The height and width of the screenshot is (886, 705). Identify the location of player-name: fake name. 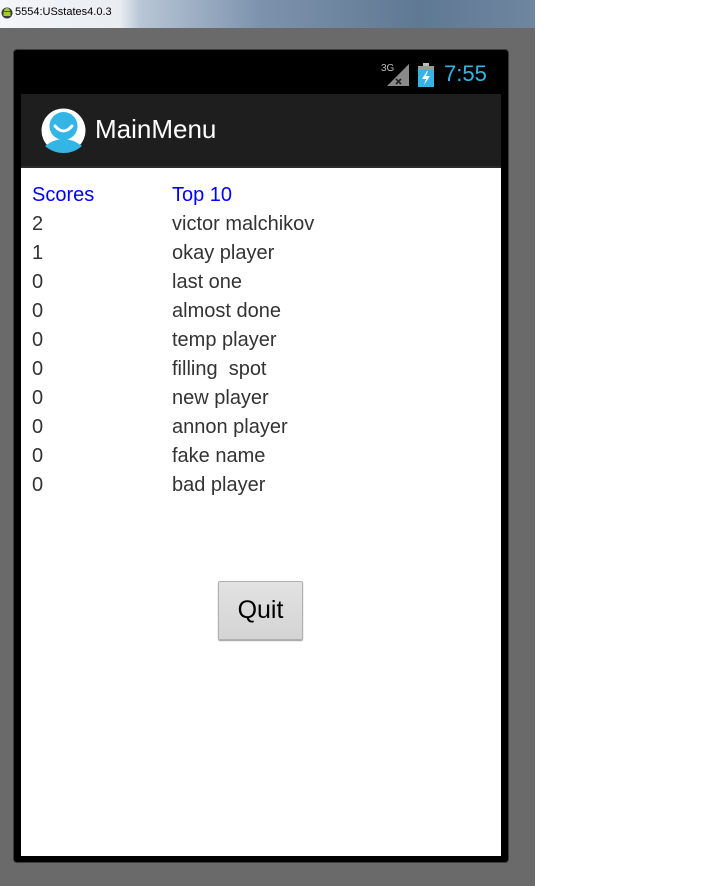
(219, 456).